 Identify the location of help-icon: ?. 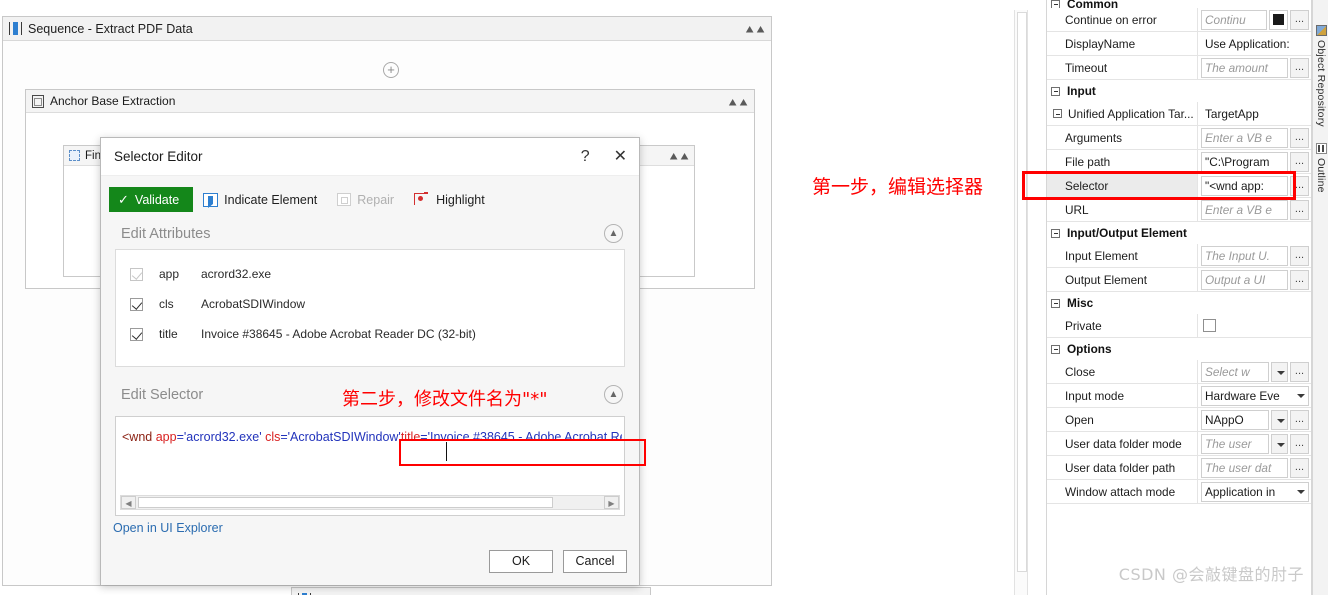
(585, 157).